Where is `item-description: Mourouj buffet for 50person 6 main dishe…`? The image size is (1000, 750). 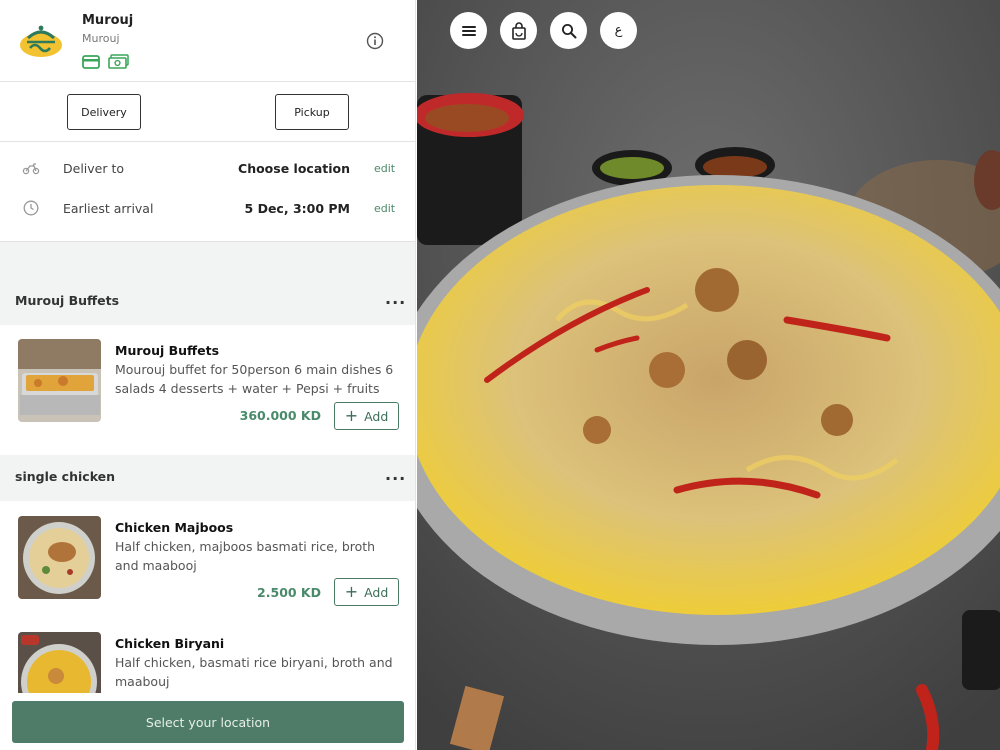 item-description: Mourouj buffet for 50person 6 main dishe… is located at coordinates (254, 379).